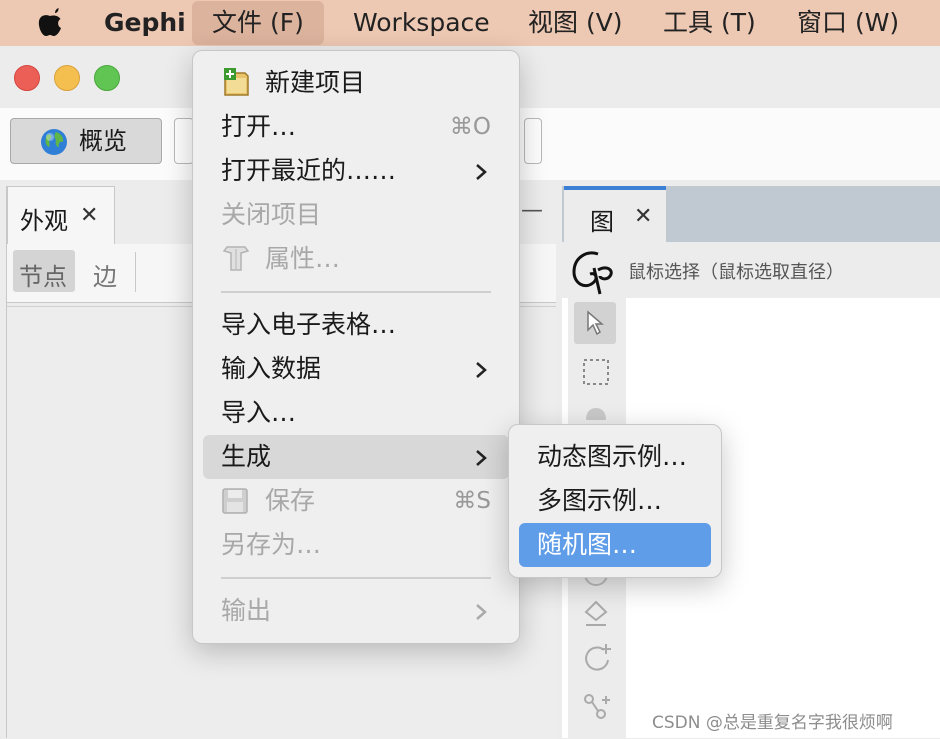  Describe the element at coordinates (615, 214) in the screenshot. I see `tab-graph: 图 ✕` at that location.